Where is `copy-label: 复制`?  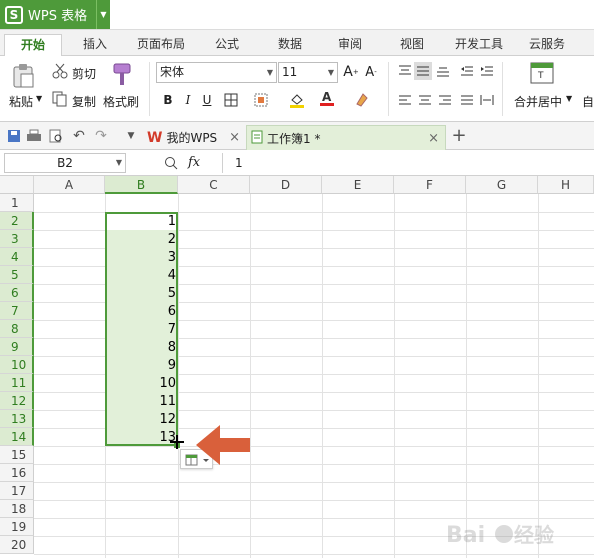
copy-label: 复制 is located at coordinates (84, 101).